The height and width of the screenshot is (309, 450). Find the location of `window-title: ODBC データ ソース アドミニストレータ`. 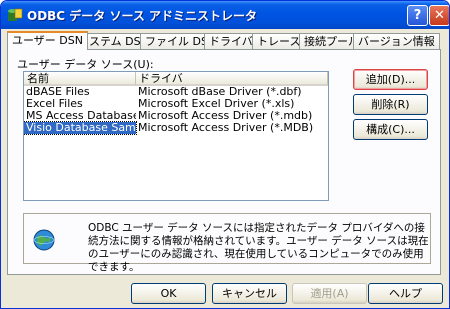

window-title: ODBC データ ソース アドミニストレータ is located at coordinates (142, 16).